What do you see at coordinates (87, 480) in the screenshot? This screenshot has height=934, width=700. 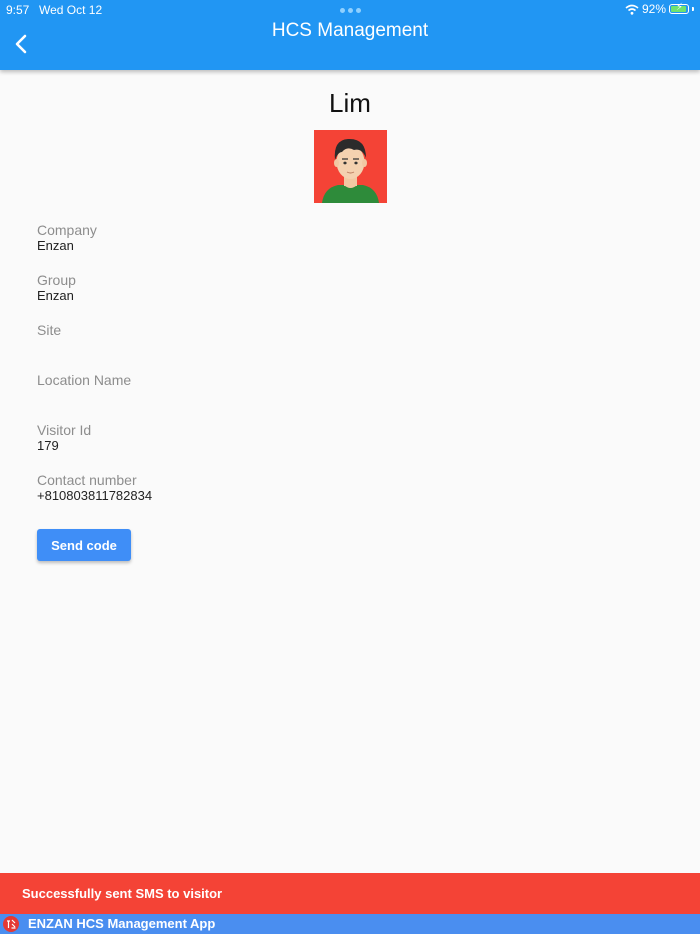 I see `contact-number-label: Contact number` at bounding box center [87, 480].